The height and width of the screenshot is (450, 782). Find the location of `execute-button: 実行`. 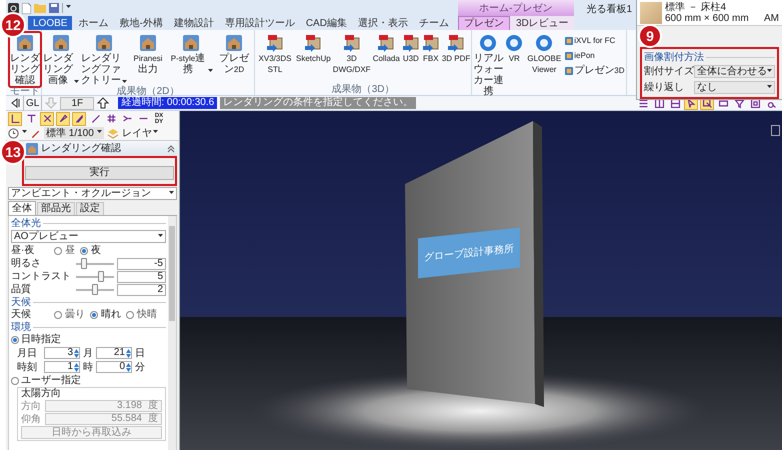

execute-button: 実行 is located at coordinates (99, 173).